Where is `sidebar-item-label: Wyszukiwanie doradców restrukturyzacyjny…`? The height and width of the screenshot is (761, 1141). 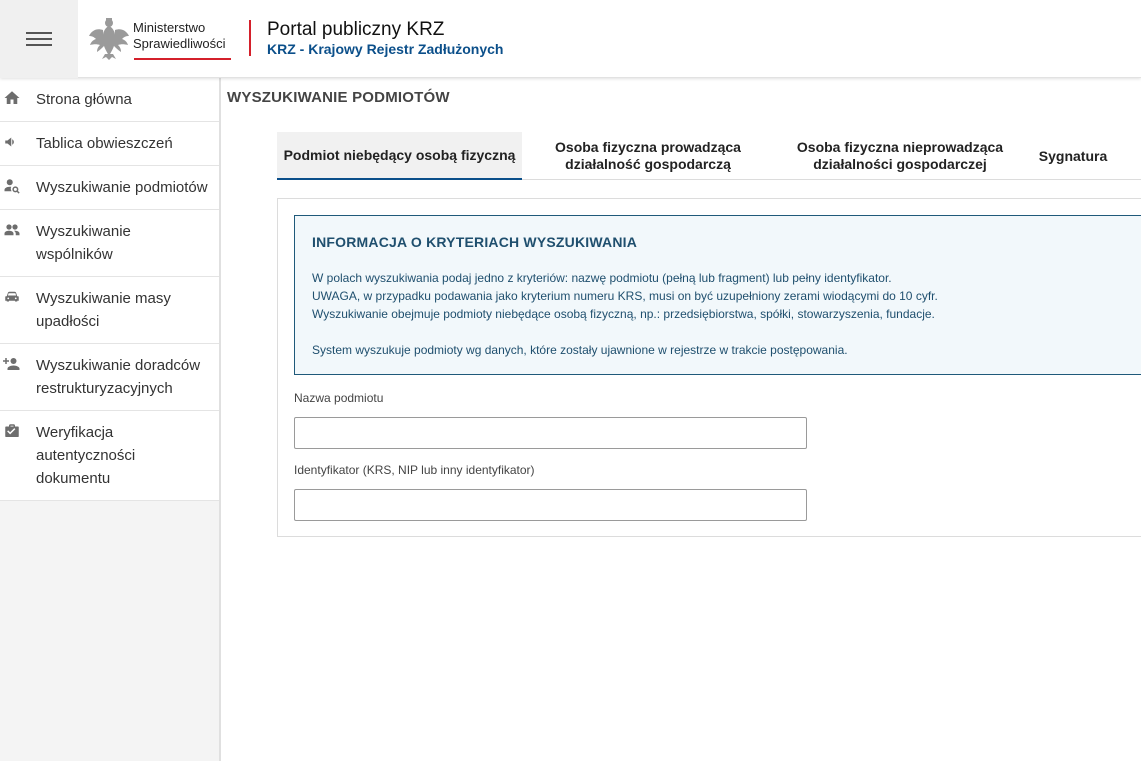 sidebar-item-label: Wyszukiwanie doradców restrukturyzacyjny… is located at coordinates (118, 377).